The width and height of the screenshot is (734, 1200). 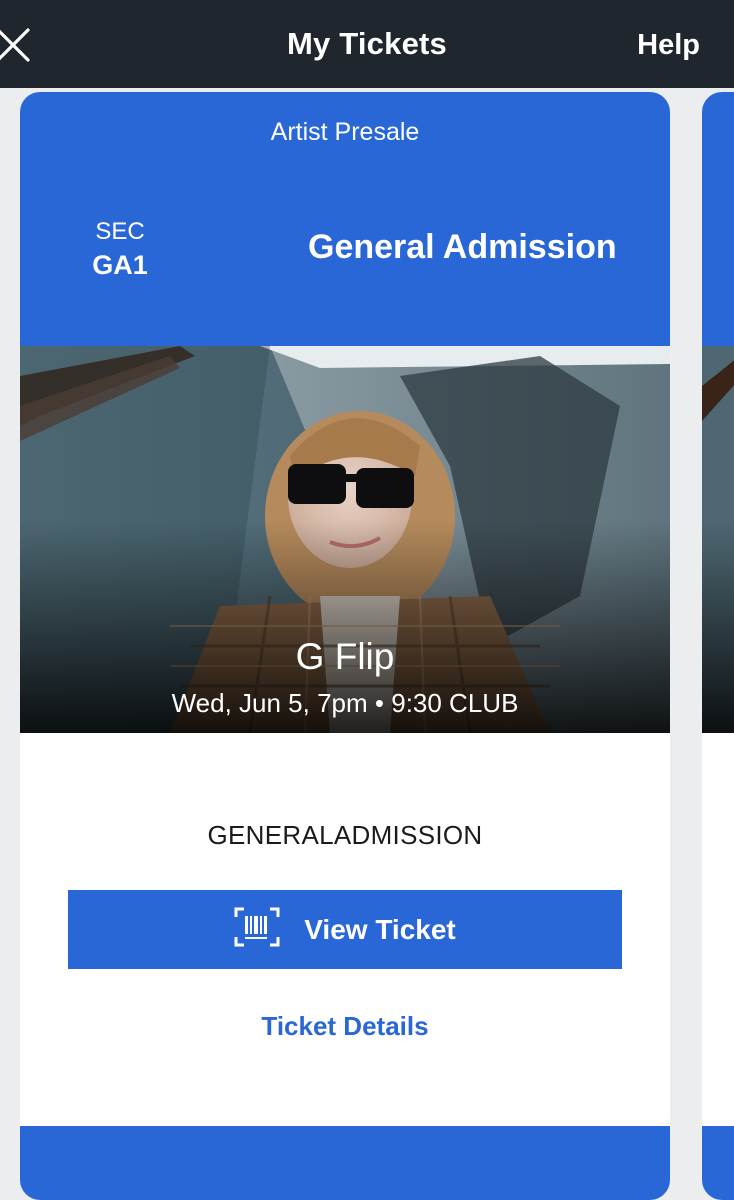 I want to click on page-title: My Tickets, so click(x=367, y=43).